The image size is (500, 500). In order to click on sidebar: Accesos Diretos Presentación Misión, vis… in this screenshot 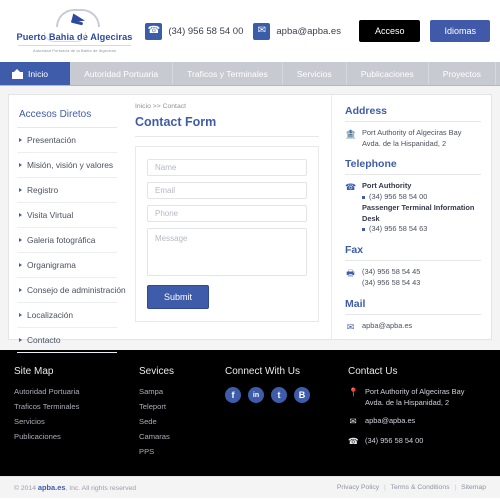, I will do `click(67, 224)`.